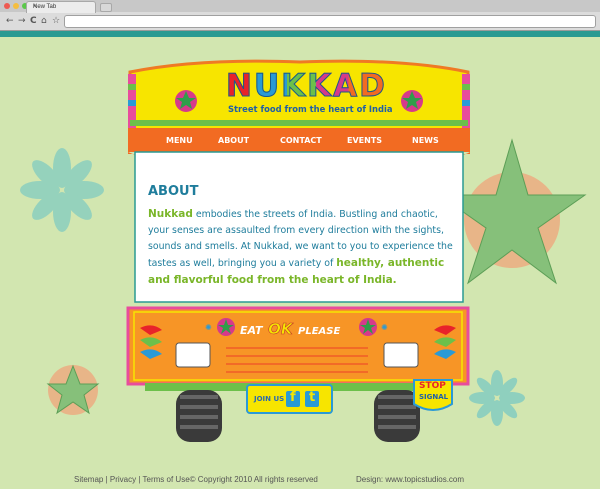 The image size is (600, 489). I want to click on site-logo: NUKKAD, so click(306, 86).